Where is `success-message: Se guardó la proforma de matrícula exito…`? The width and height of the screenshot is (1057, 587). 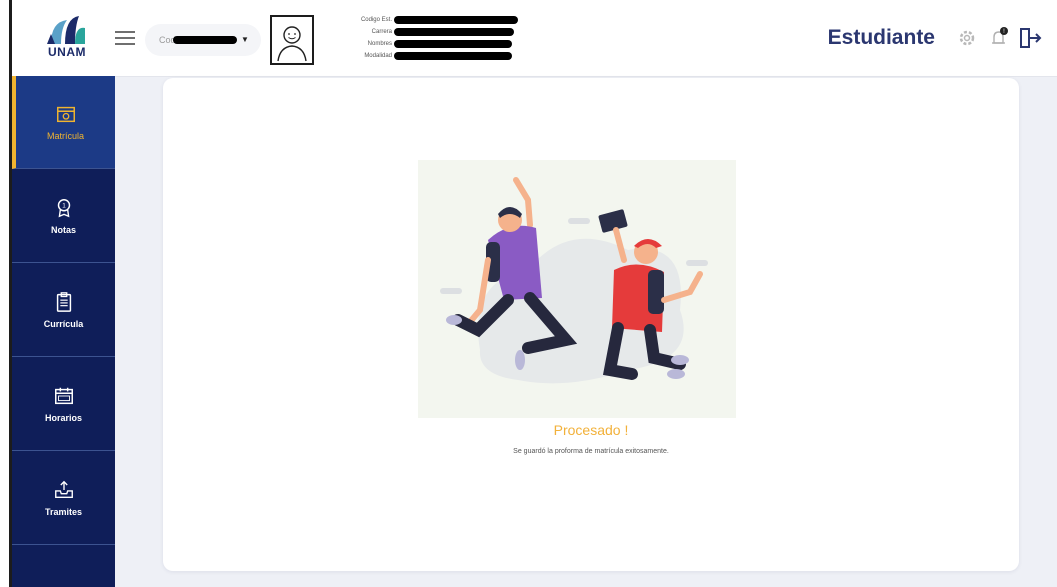
success-message: Se guardó la proforma de matrícula exito… is located at coordinates (591, 451).